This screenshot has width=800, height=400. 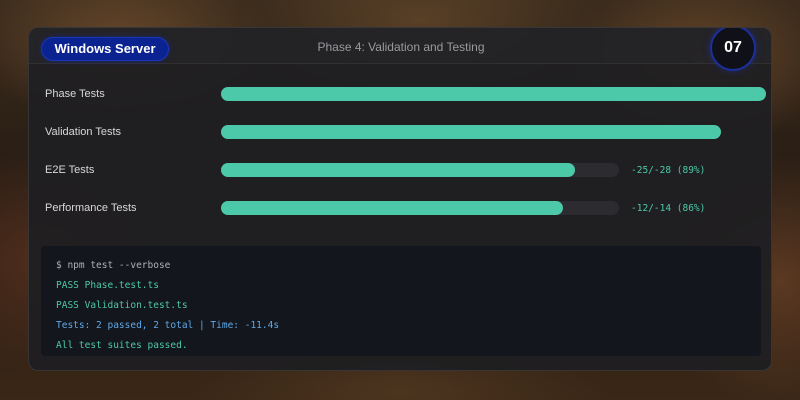 I want to click on terminal-pass-line: PASS Phase.test.ts, so click(x=107, y=285).